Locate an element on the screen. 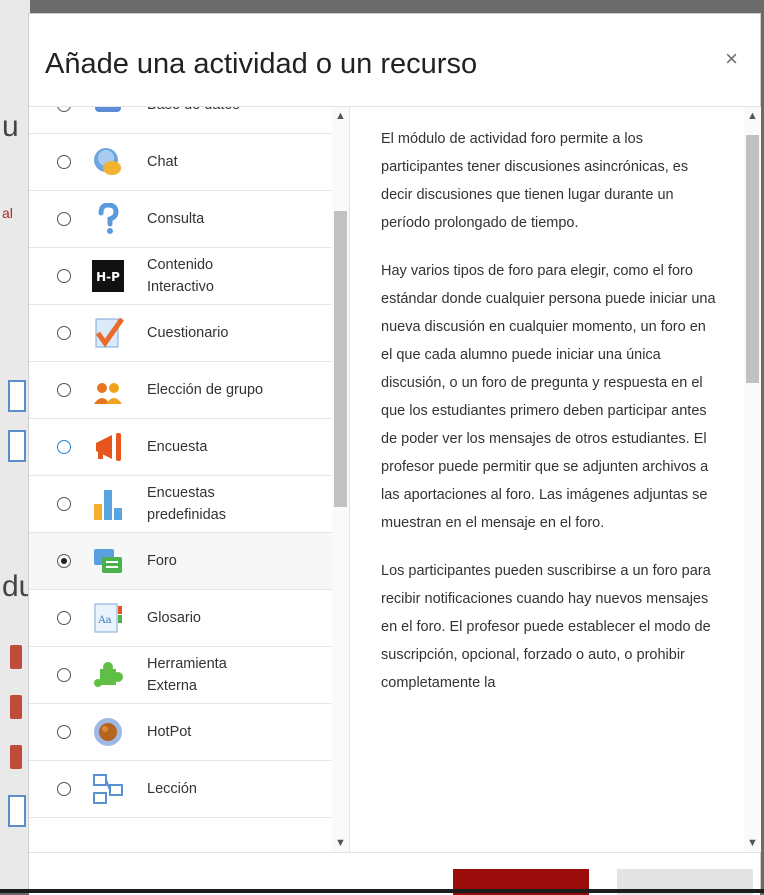  activity-option: HotPot is located at coordinates (180, 732).